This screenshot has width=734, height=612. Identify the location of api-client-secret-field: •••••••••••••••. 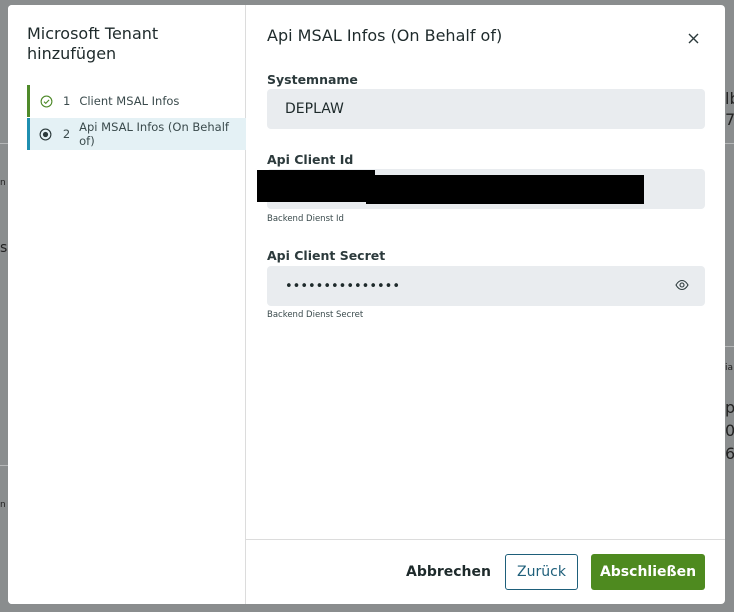
(486, 286).